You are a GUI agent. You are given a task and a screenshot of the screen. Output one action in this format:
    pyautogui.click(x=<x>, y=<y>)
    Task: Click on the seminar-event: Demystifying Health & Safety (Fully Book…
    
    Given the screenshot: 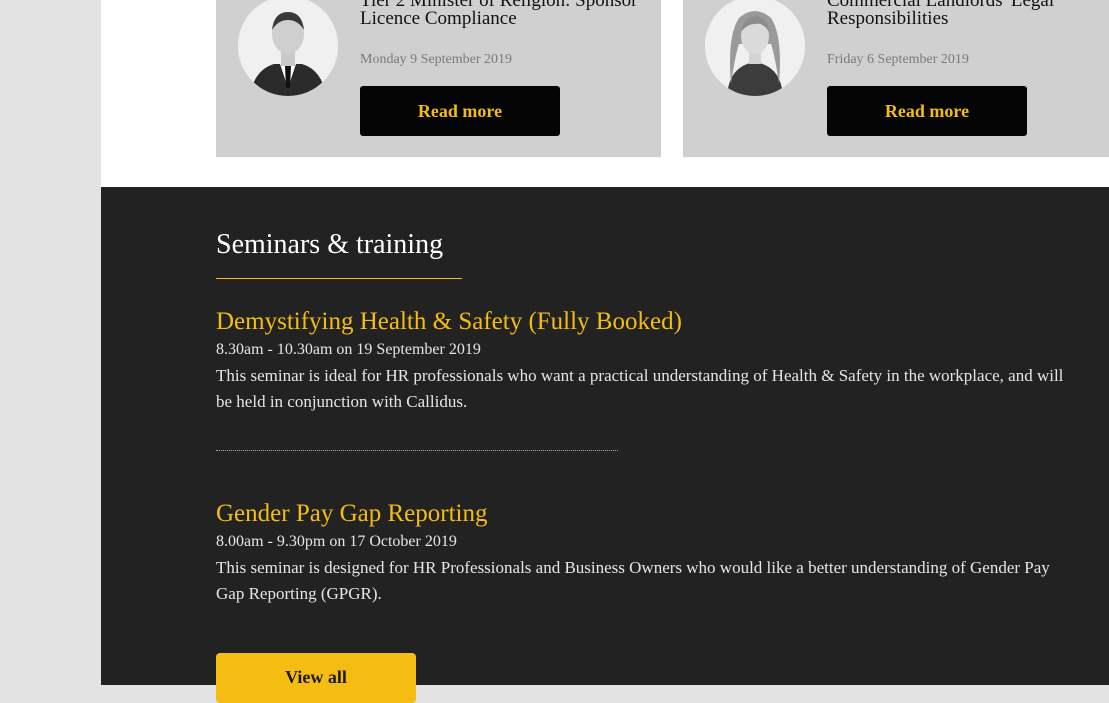 What is the action you would take?
    pyautogui.click(x=646, y=360)
    